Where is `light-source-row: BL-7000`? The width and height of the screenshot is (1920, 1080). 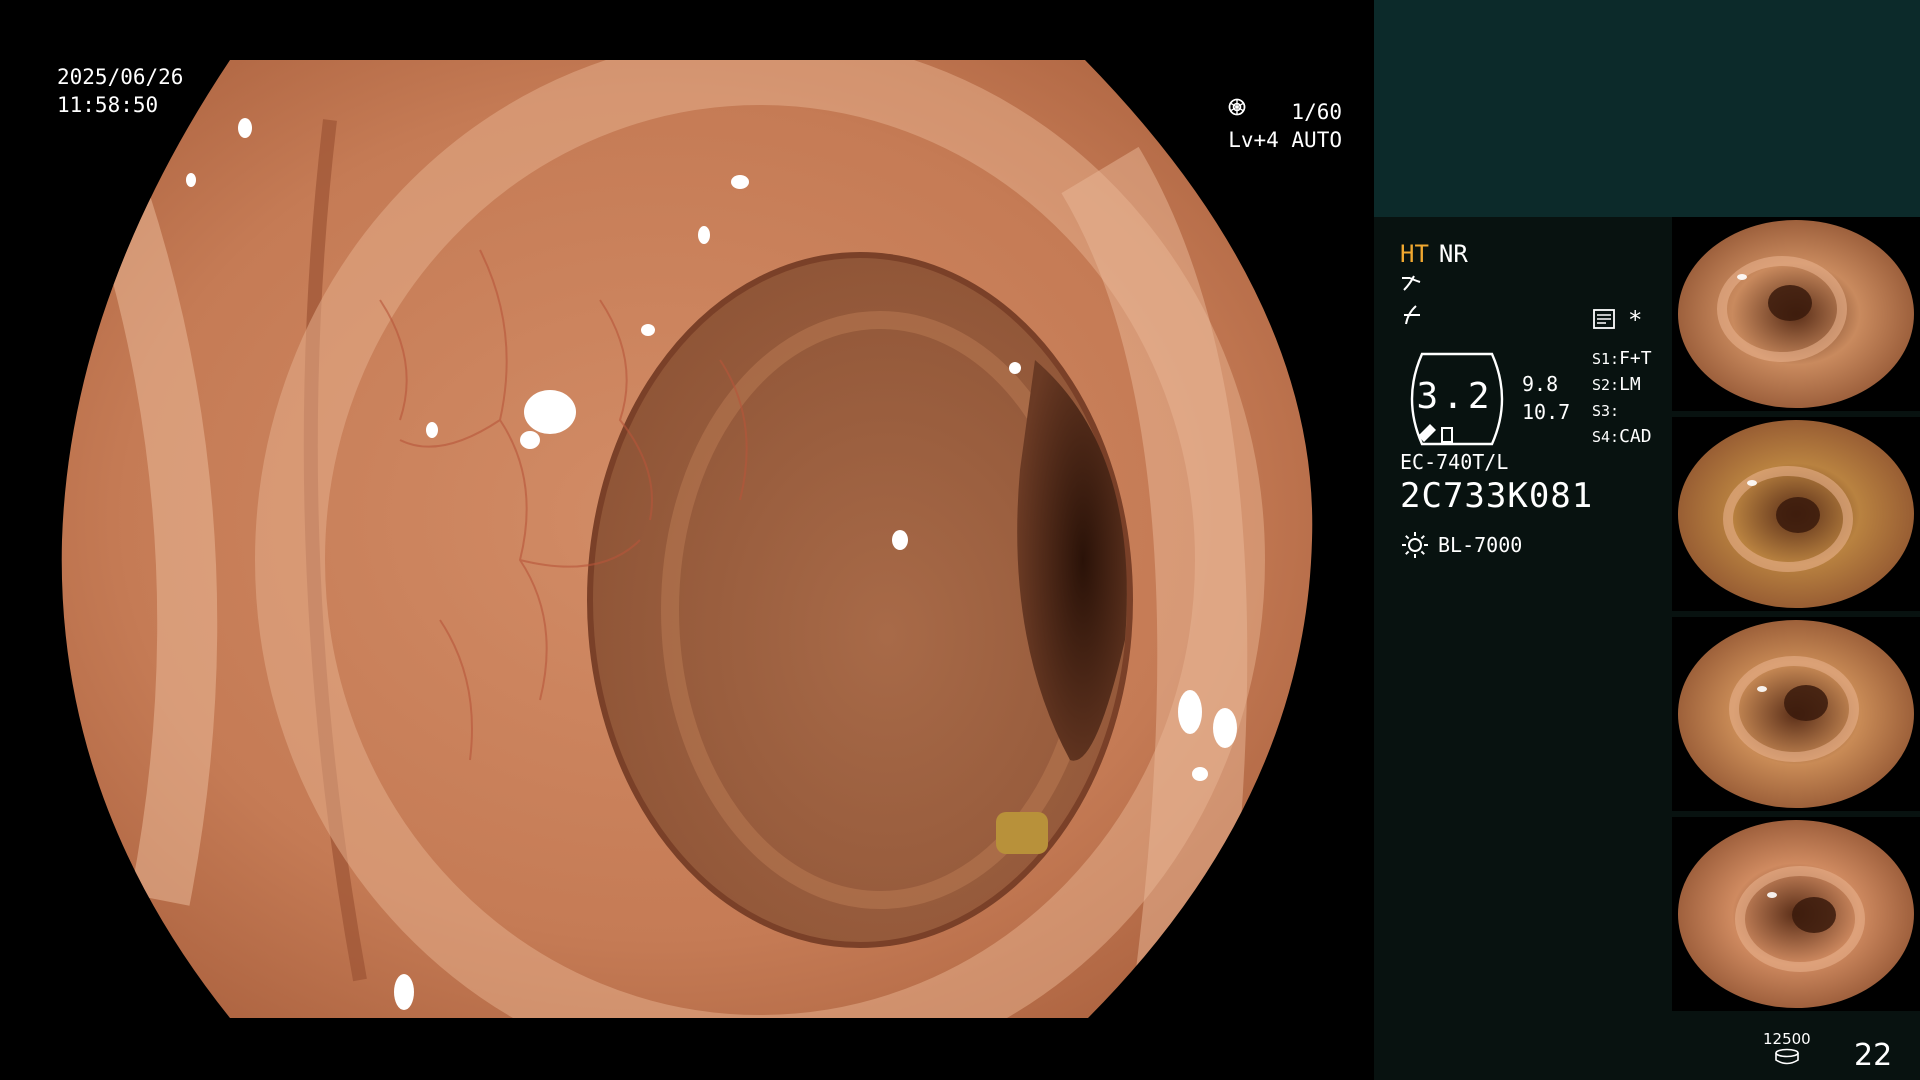 light-source-row: BL-7000 is located at coordinates (1461, 545).